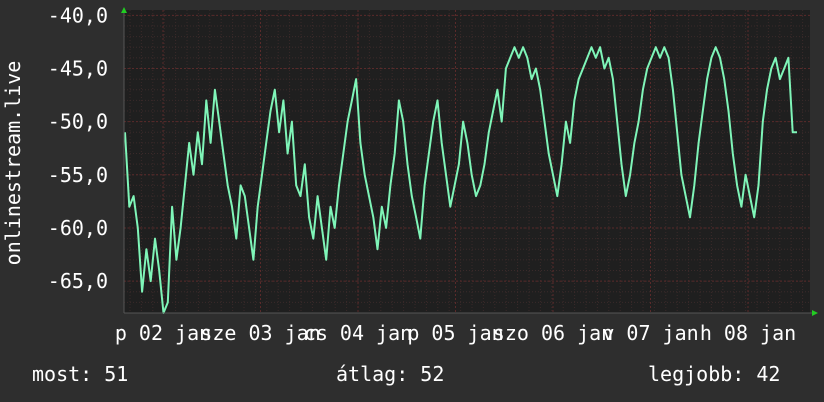 Image resolution: width=824 pixels, height=402 pixels. Describe the element at coordinates (714, 374) in the screenshot. I see `best-value-label: legjobb: 42` at that location.